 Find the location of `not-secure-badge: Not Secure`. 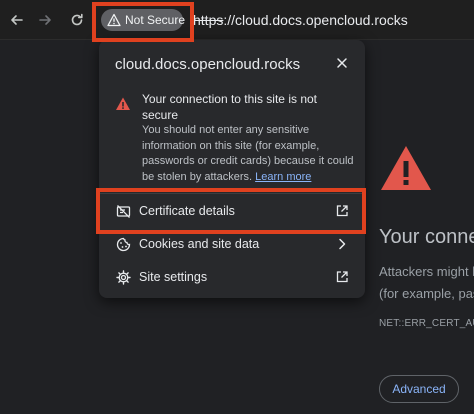

not-secure-badge: Not Secure is located at coordinates (143, 20).